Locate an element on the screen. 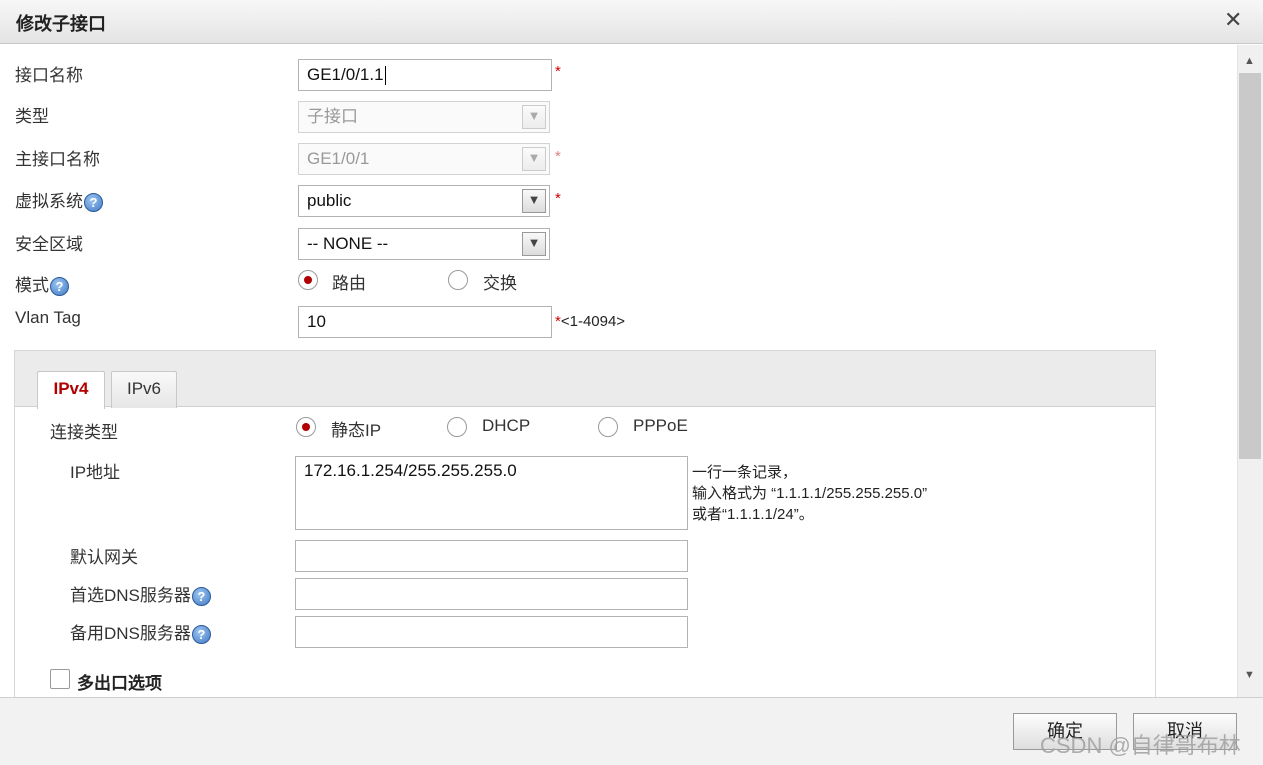 The image size is (1263, 765). static-ip-radio is located at coordinates (306, 427).